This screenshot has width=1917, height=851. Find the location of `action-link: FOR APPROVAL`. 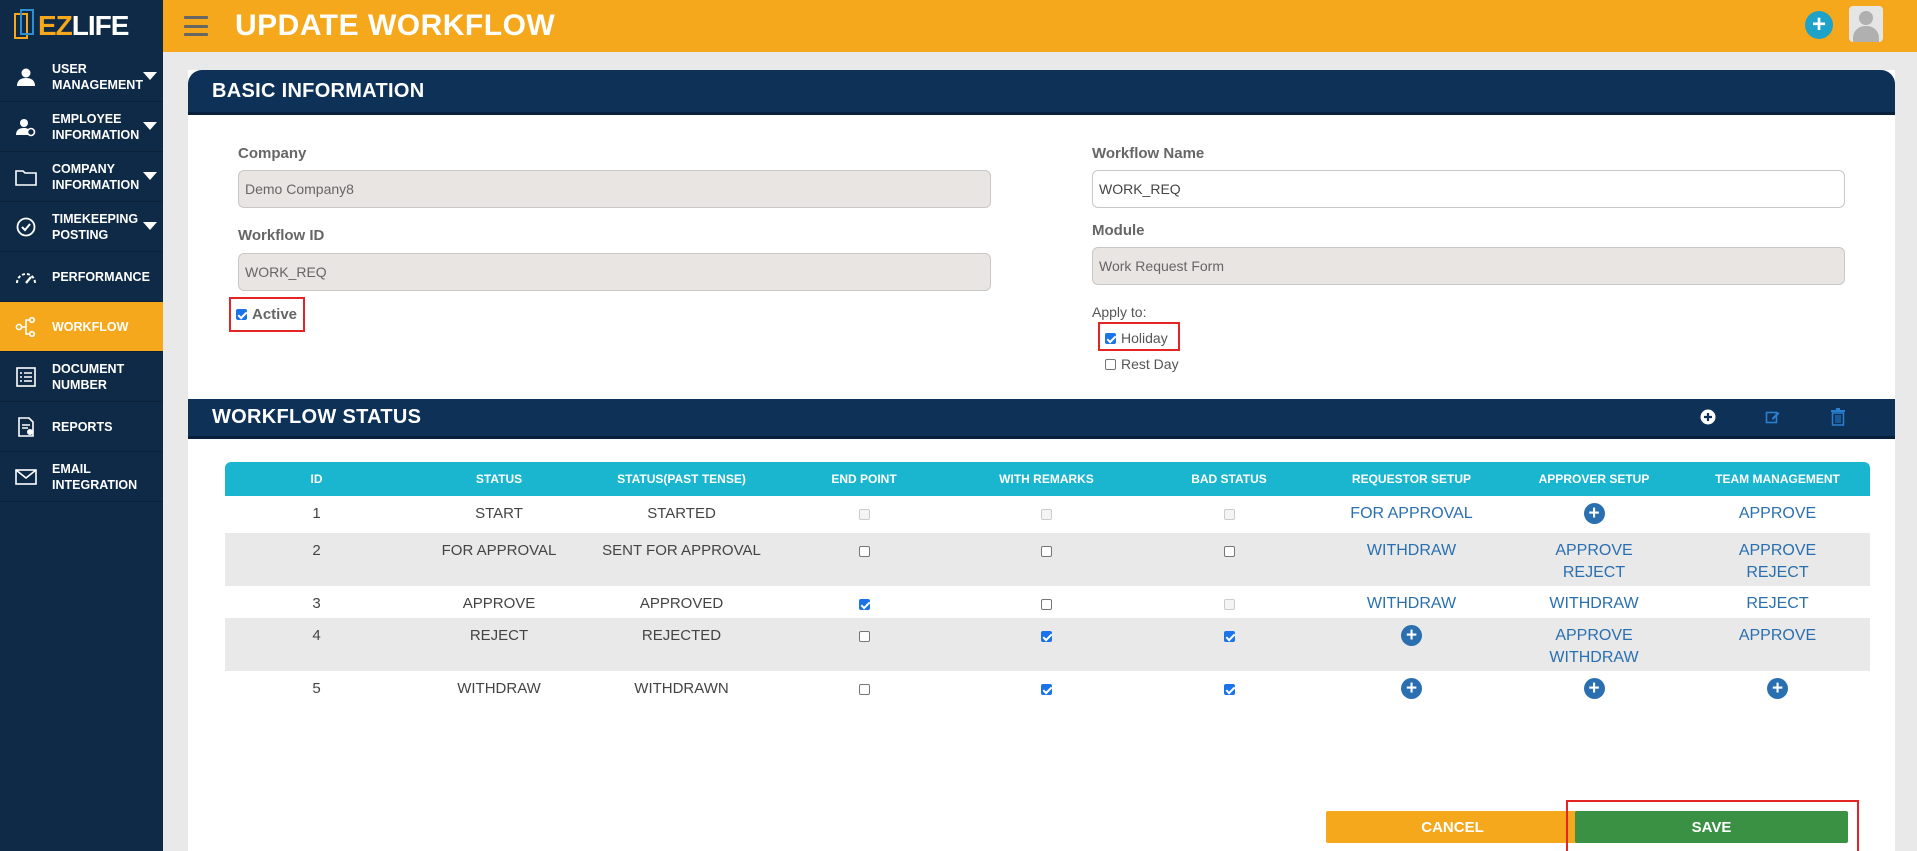

action-link: FOR APPROVAL is located at coordinates (1411, 514).